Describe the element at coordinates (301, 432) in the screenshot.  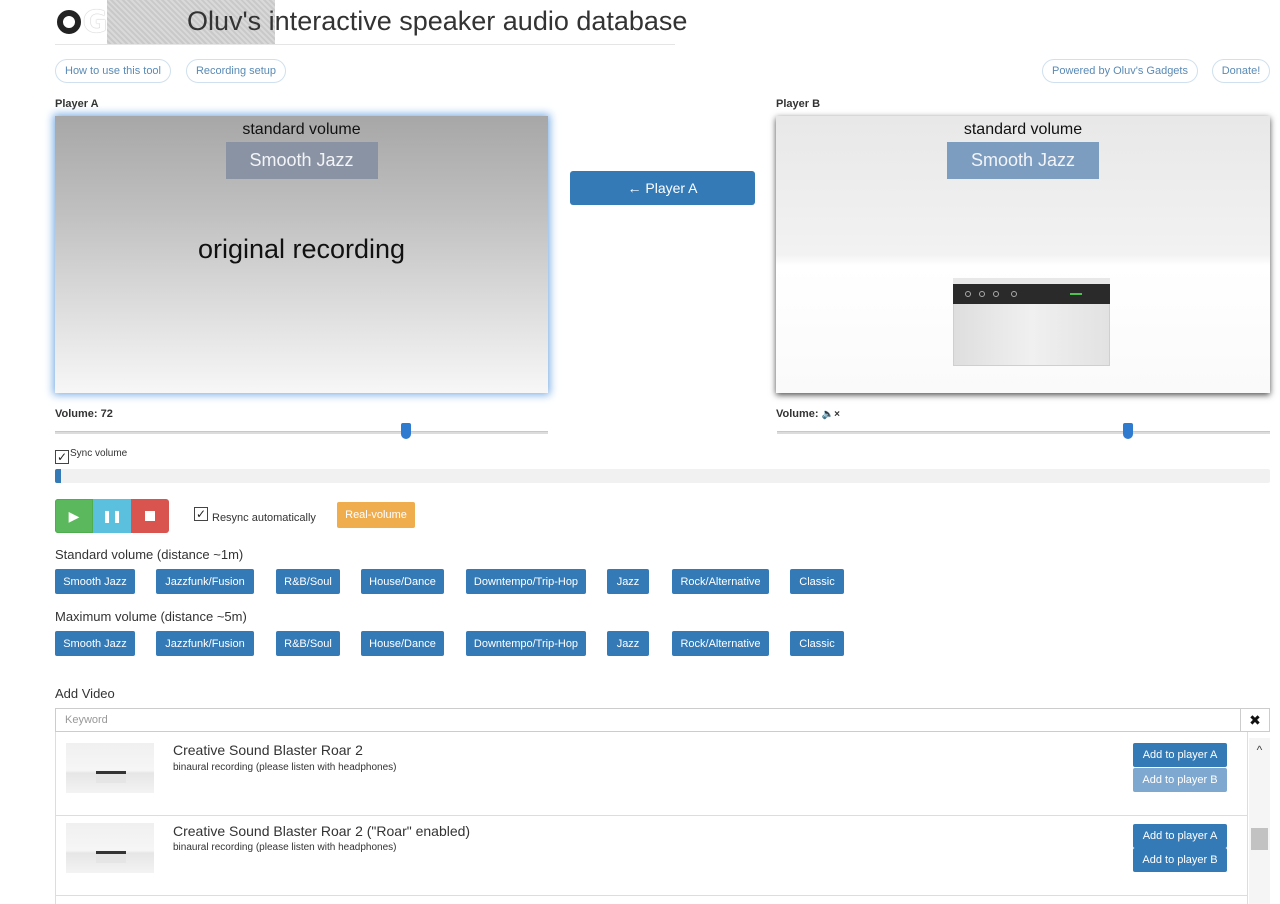
I see `player-a-volume-track` at that location.